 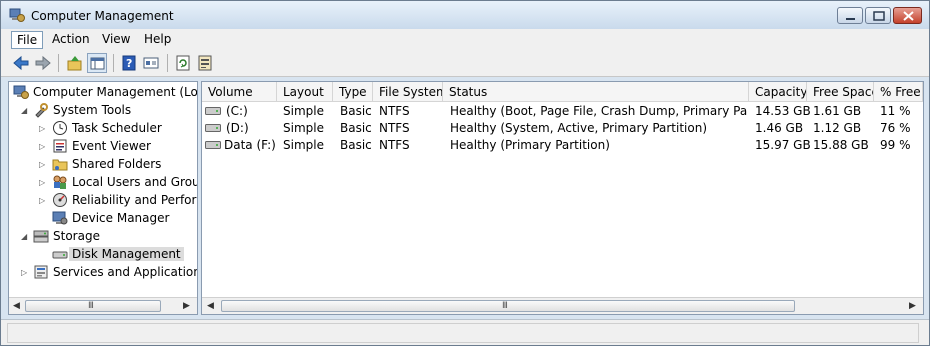 I want to click on cell-capacity: 14.53 GB, so click(x=783, y=111).